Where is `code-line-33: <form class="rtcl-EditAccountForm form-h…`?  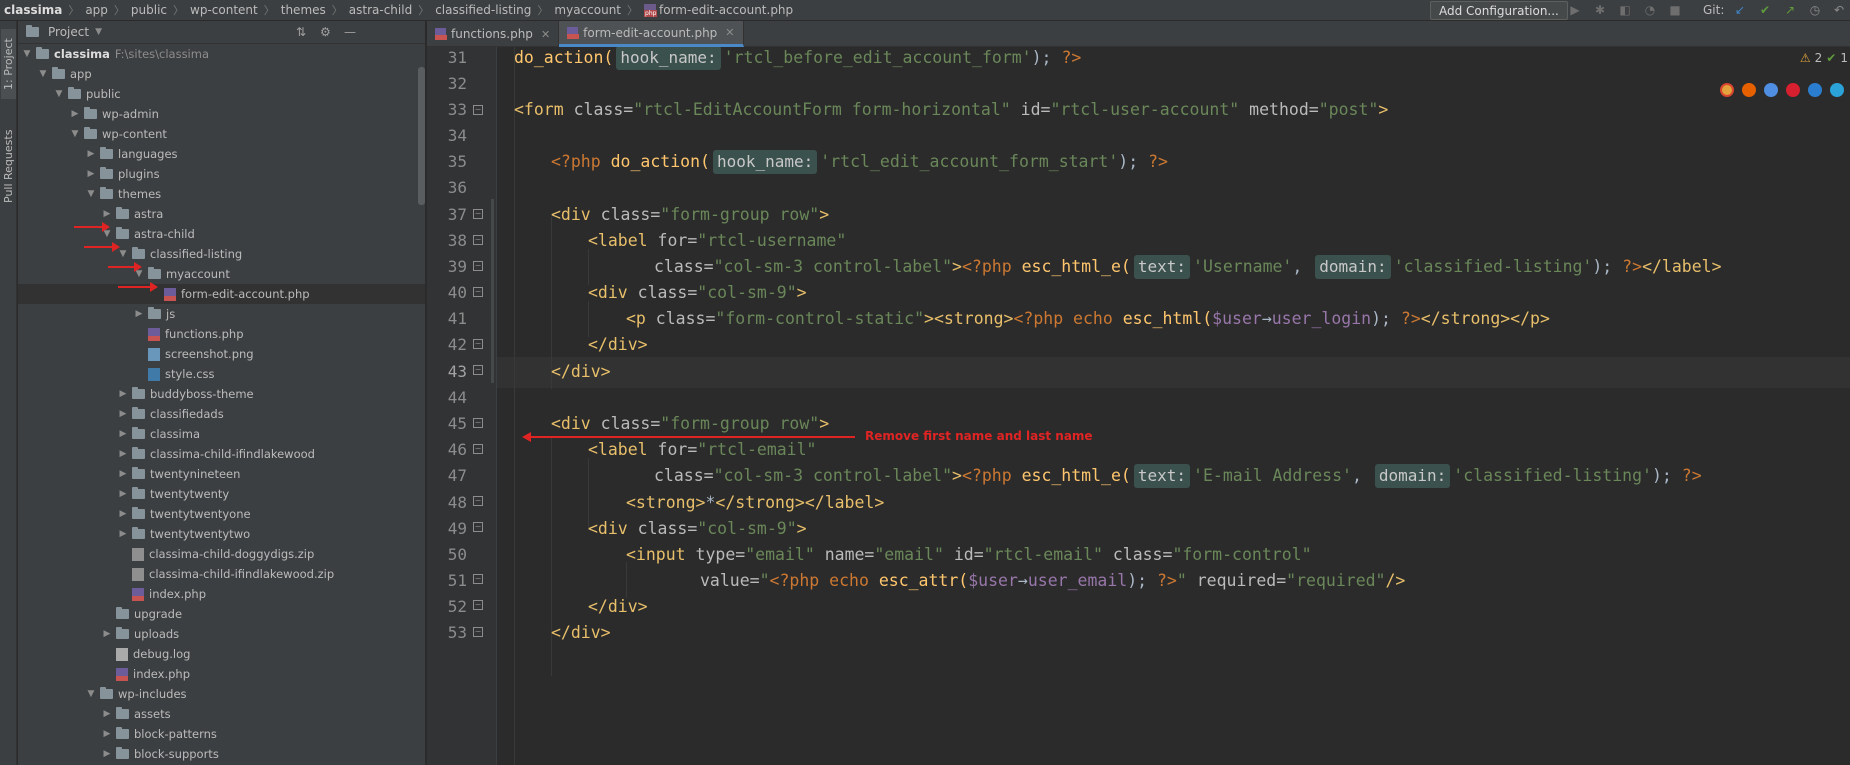 code-line-33: <form class="rtcl-EditAccountForm form-h… is located at coordinates (1182, 109).